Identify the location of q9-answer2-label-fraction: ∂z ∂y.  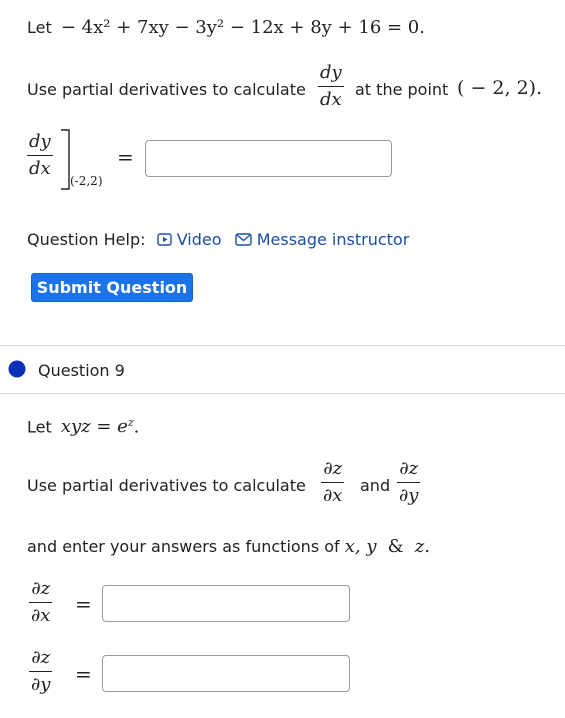
(41, 671).